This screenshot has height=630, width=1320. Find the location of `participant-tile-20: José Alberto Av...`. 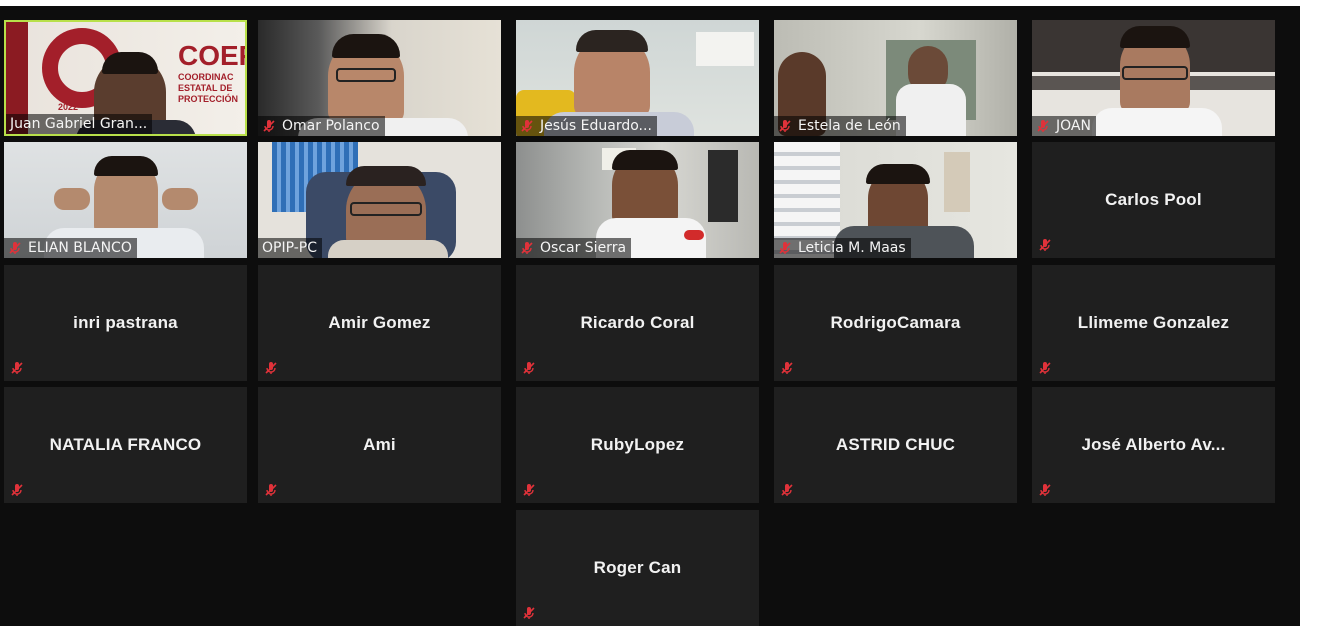

participant-tile-20: José Alberto Av... is located at coordinates (1153, 445).